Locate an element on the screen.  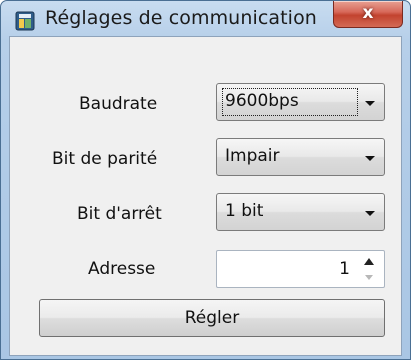
spin-up-icon is located at coordinates (369, 261).